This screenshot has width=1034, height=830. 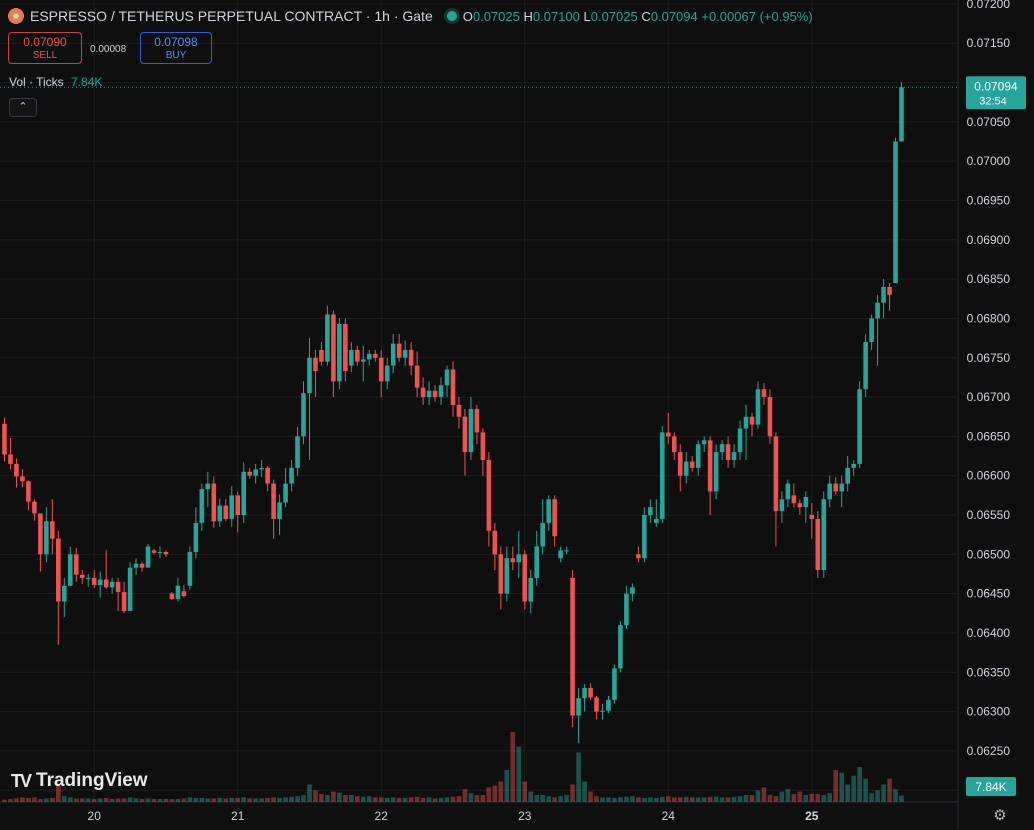 What do you see at coordinates (989, 515) in the screenshot?
I see `price-tick-label: 0.06550` at bounding box center [989, 515].